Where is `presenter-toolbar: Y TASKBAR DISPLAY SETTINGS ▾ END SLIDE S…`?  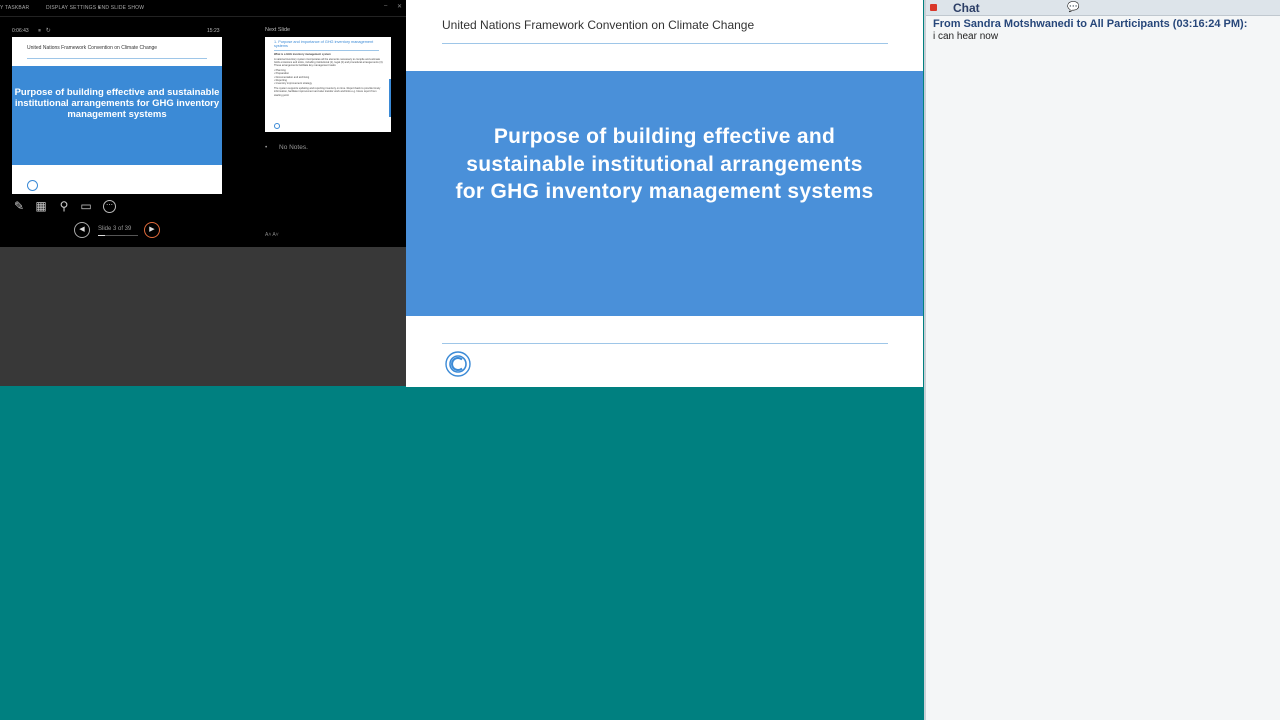 presenter-toolbar: Y TASKBAR DISPLAY SETTINGS ▾ END SLIDE S… is located at coordinates (203, 9).